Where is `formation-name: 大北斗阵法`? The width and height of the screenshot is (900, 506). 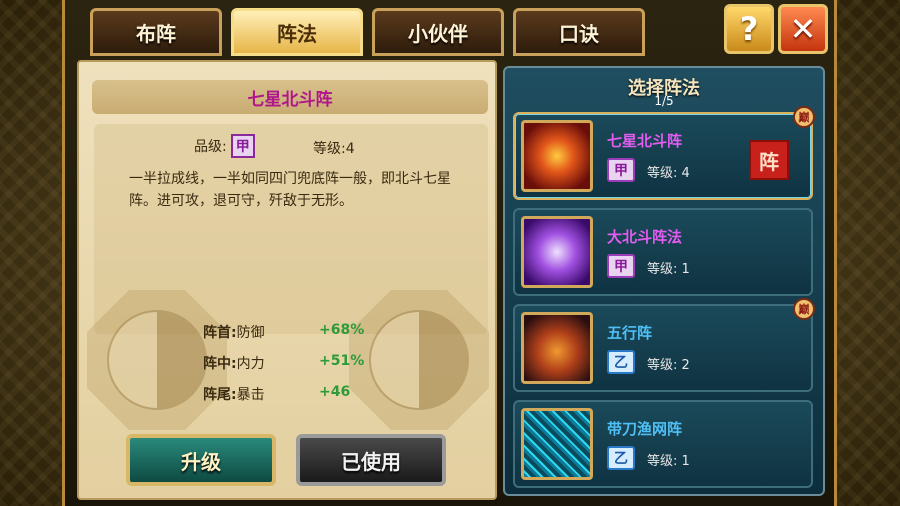 formation-name: 大北斗阵法 is located at coordinates (645, 237).